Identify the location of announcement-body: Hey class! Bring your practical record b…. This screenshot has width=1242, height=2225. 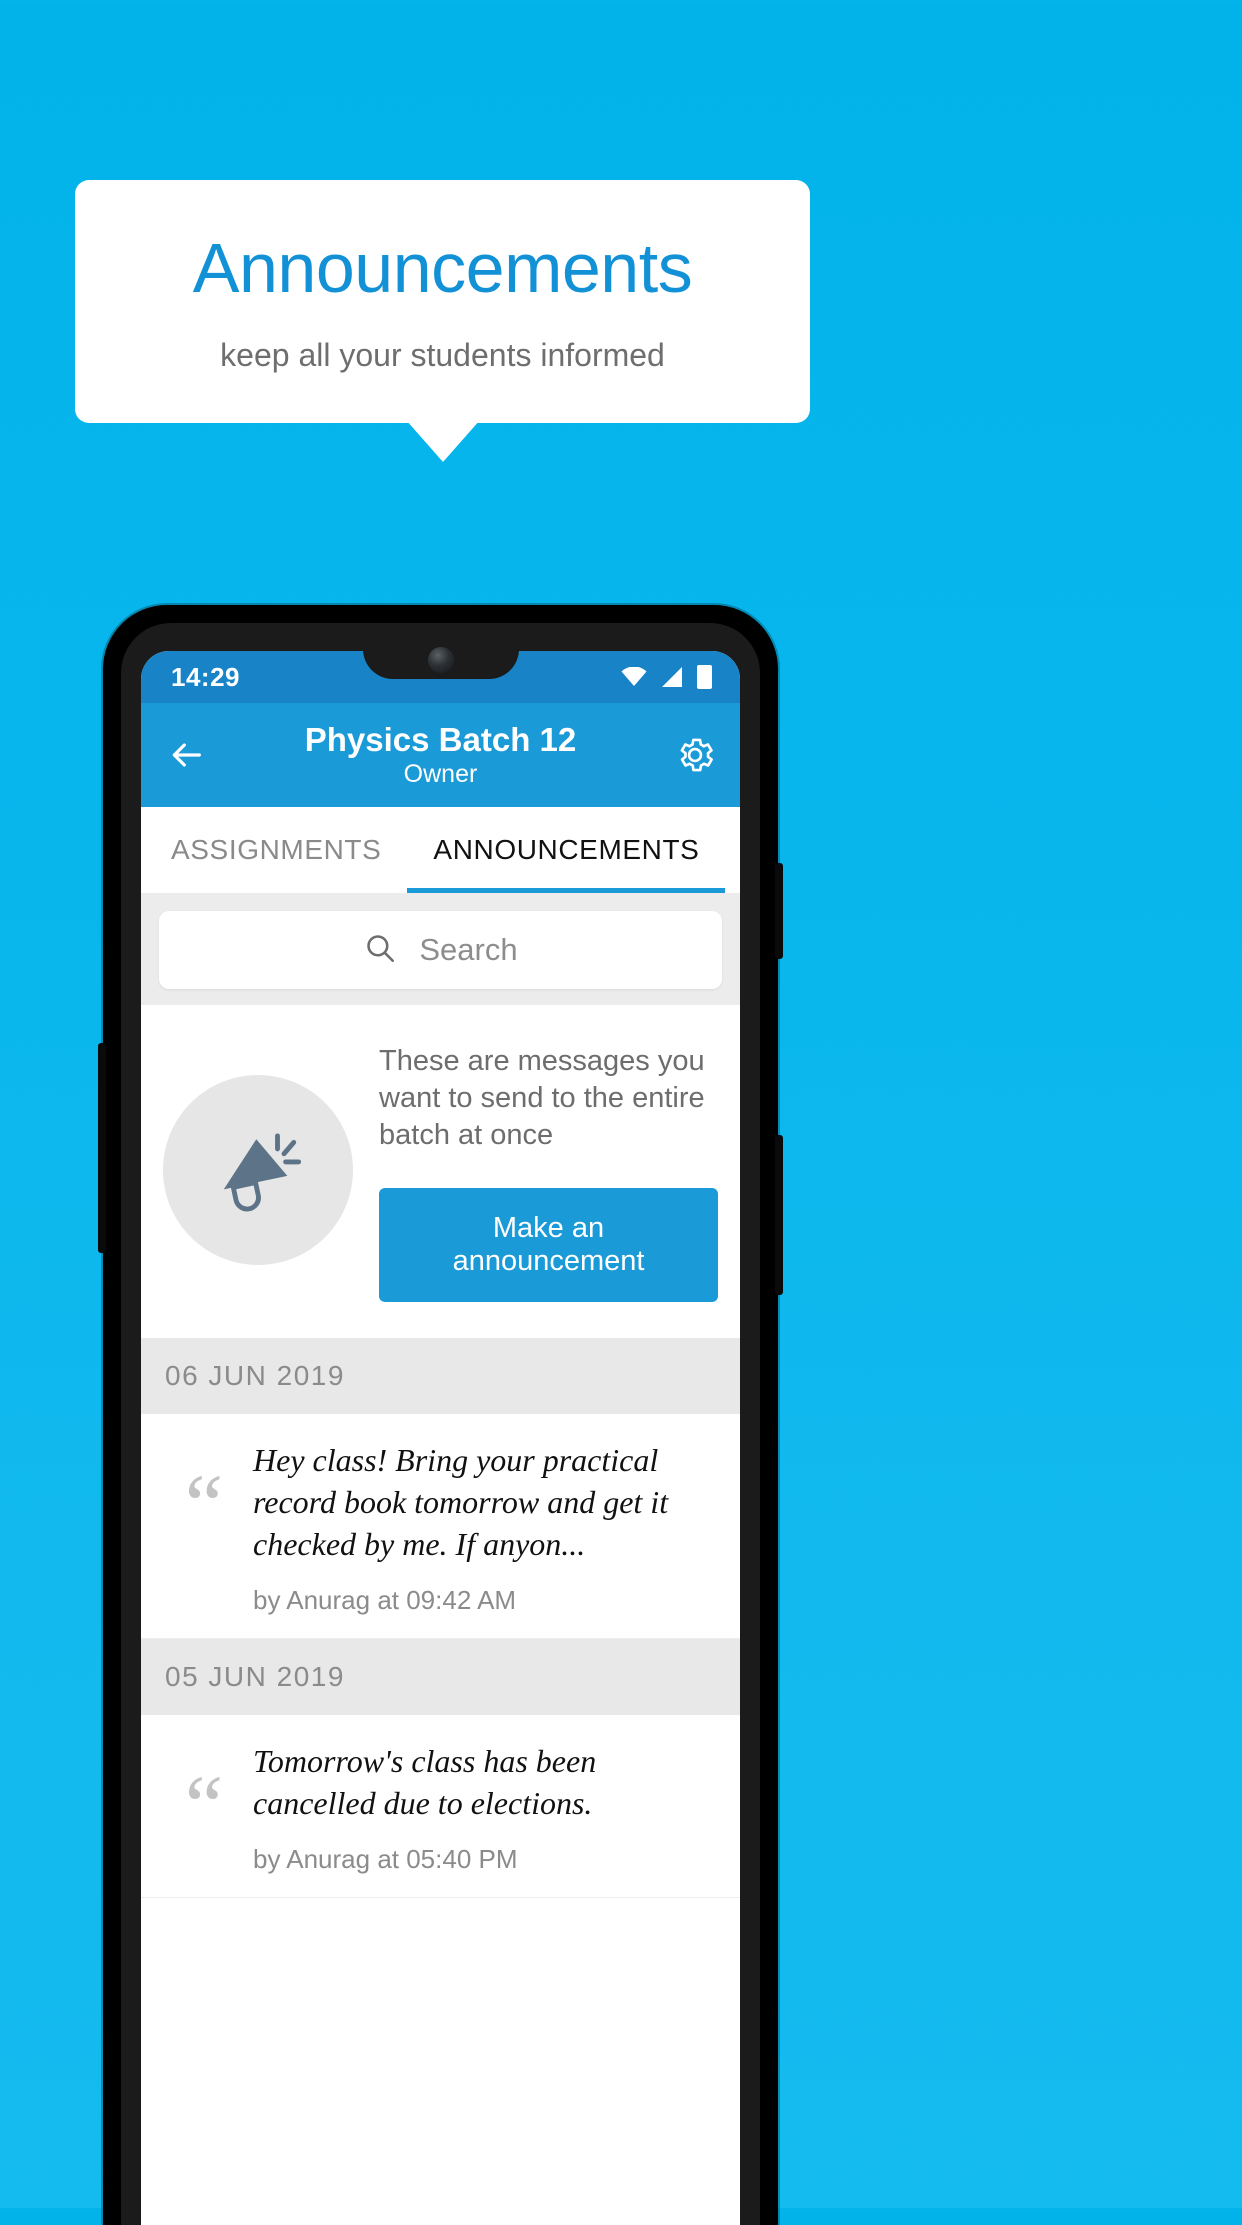
(484, 1528).